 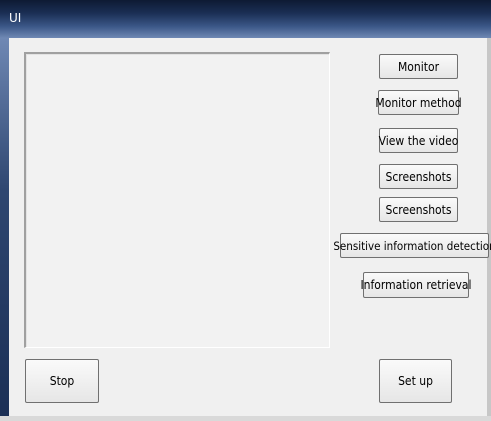 What do you see at coordinates (4, 229) in the screenshot?
I see `window-left-border` at bounding box center [4, 229].